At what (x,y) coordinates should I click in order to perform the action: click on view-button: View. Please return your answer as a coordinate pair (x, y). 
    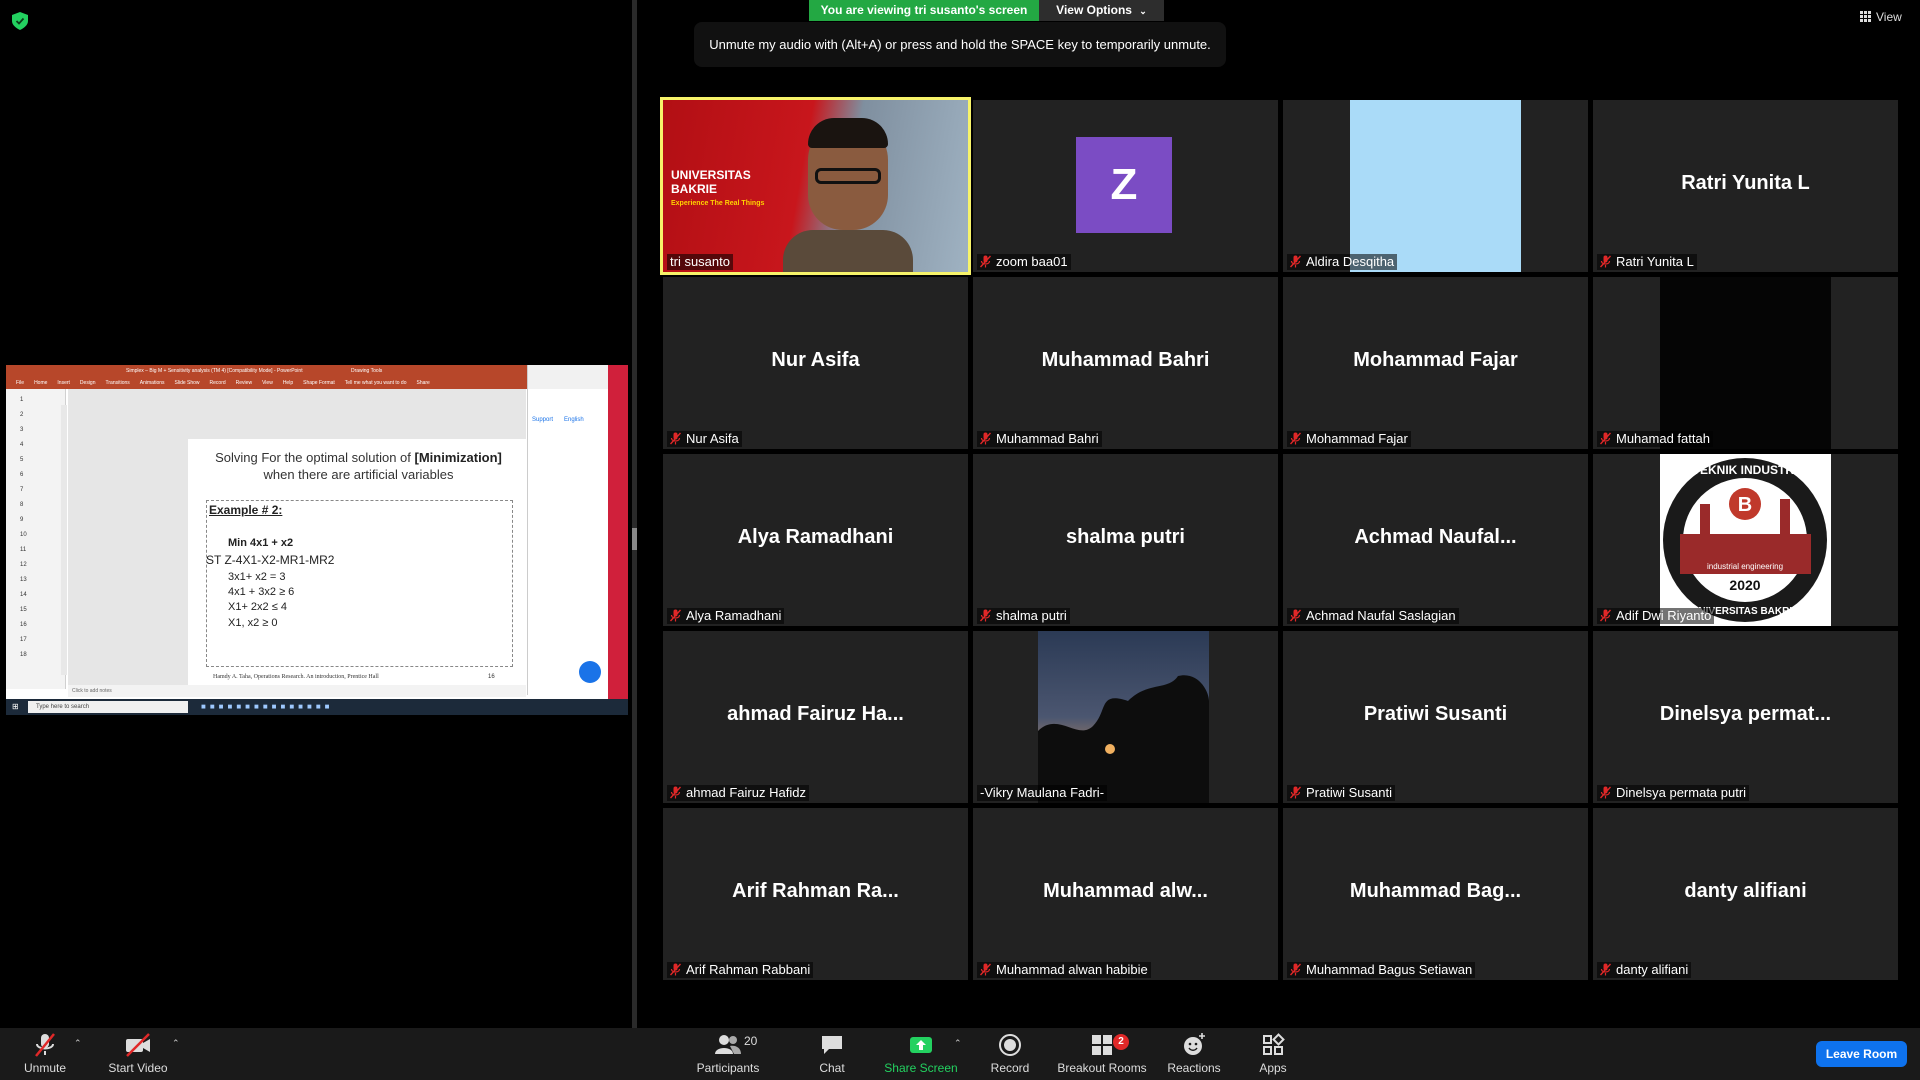
    Looking at the image, I should click on (1881, 17).